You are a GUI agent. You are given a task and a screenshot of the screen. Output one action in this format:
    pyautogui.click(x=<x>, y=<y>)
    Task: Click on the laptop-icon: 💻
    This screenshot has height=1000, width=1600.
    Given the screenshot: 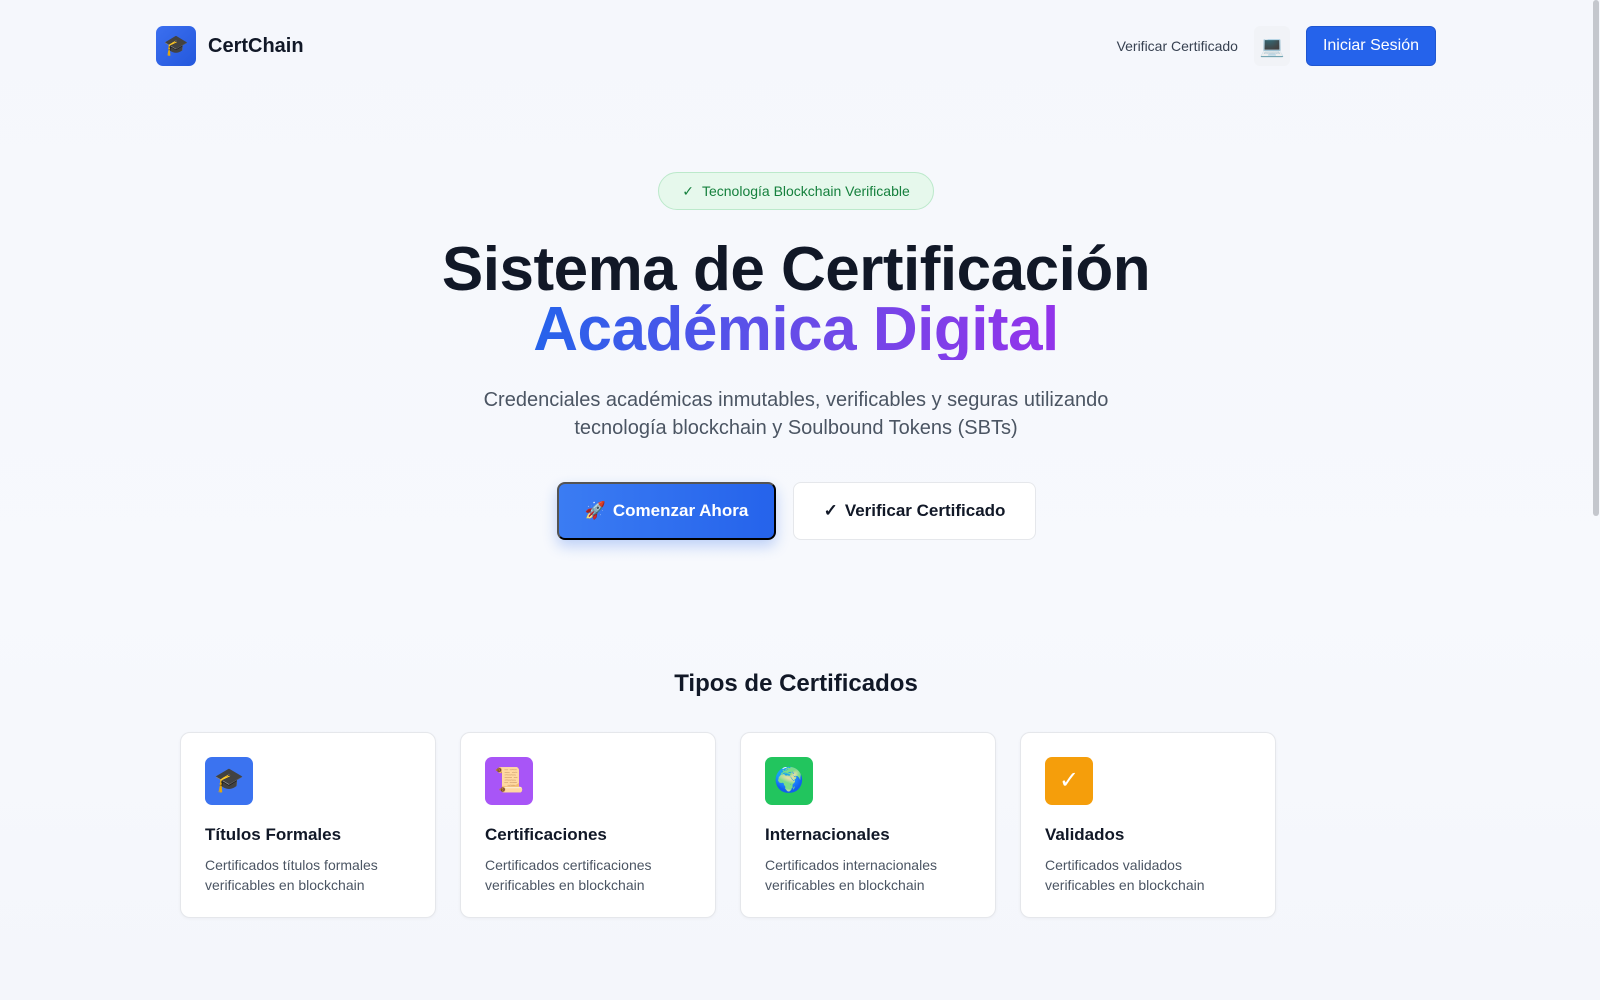 What is the action you would take?
    pyautogui.click(x=1271, y=46)
    